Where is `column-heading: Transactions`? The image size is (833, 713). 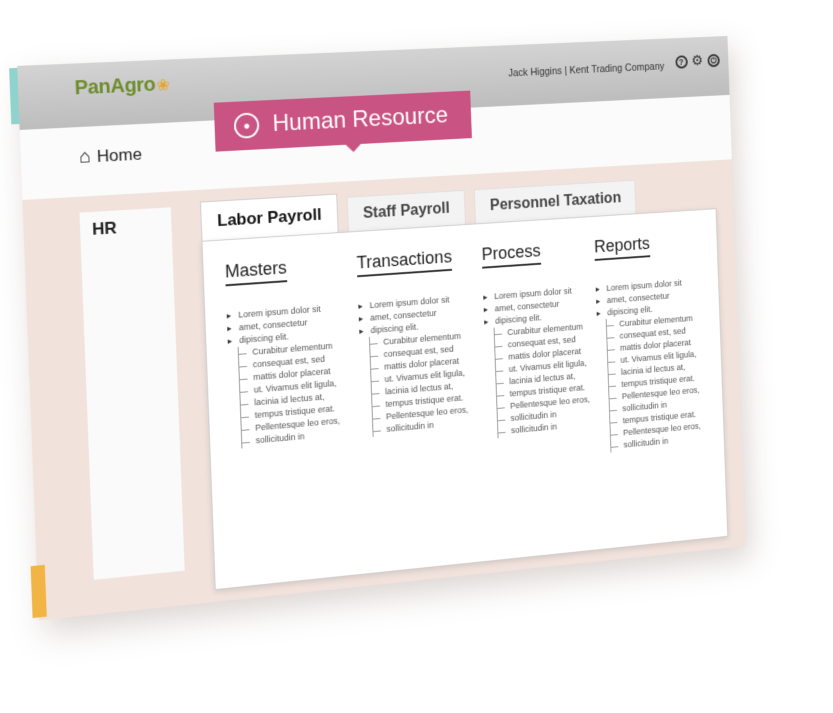
column-heading: Transactions is located at coordinates (404, 262).